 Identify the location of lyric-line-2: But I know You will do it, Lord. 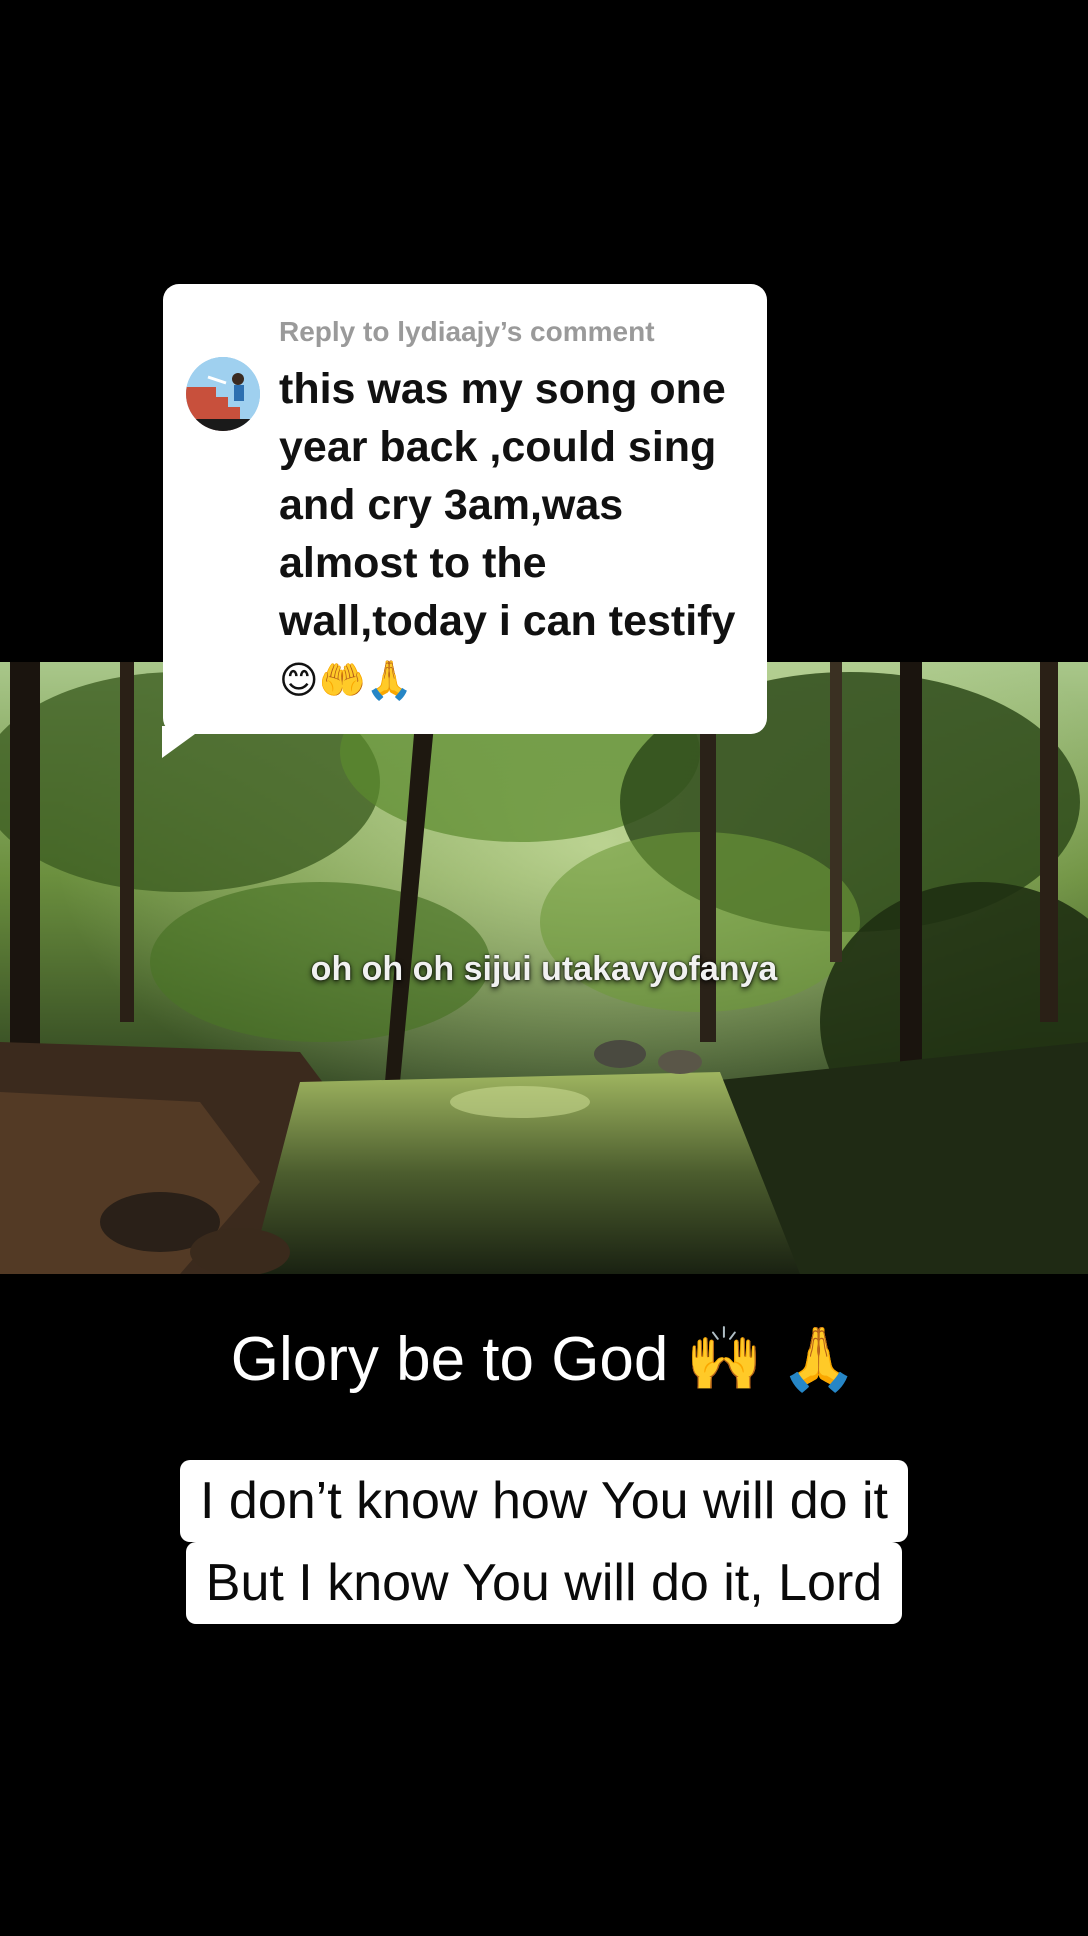
(544, 1583).